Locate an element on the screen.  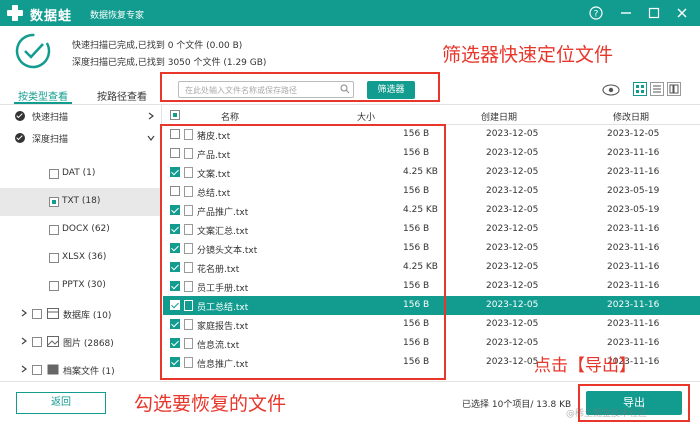
watermark: @稀土掘金技术社区 is located at coordinates (607, 414).